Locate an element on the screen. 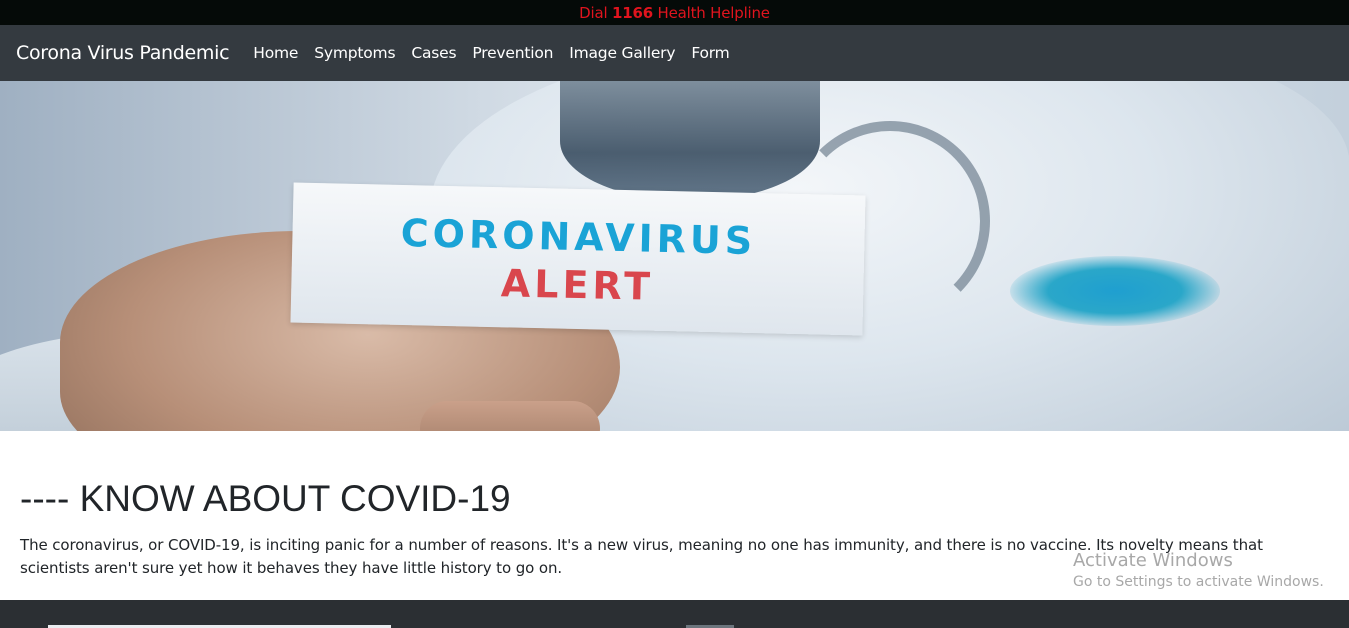 This screenshot has width=1349, height=628. helpline-suffix: Health Helpline is located at coordinates (713, 13).